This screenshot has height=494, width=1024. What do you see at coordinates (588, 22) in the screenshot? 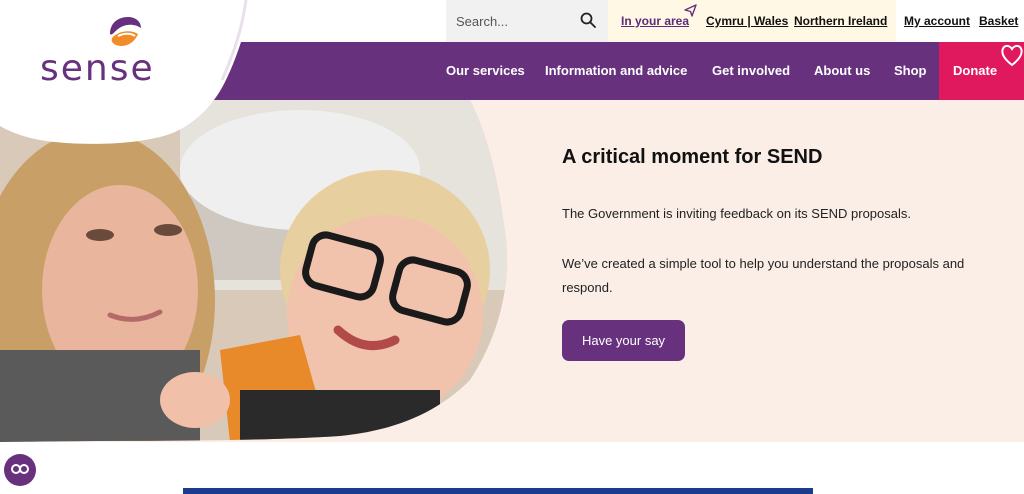
I see `search-icon` at bounding box center [588, 22].